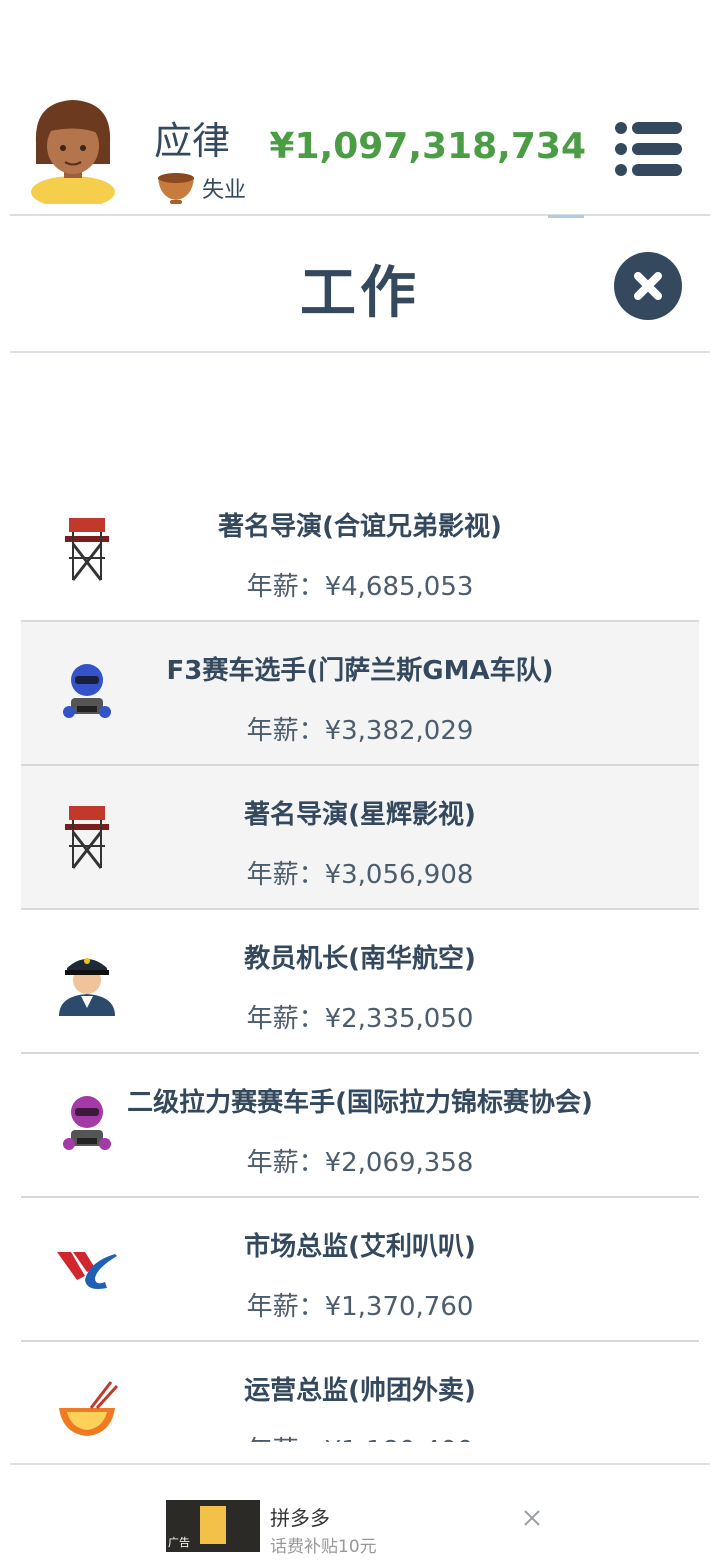 This screenshot has width=720, height=1560. I want to click on page-title: 工作, so click(360, 293).